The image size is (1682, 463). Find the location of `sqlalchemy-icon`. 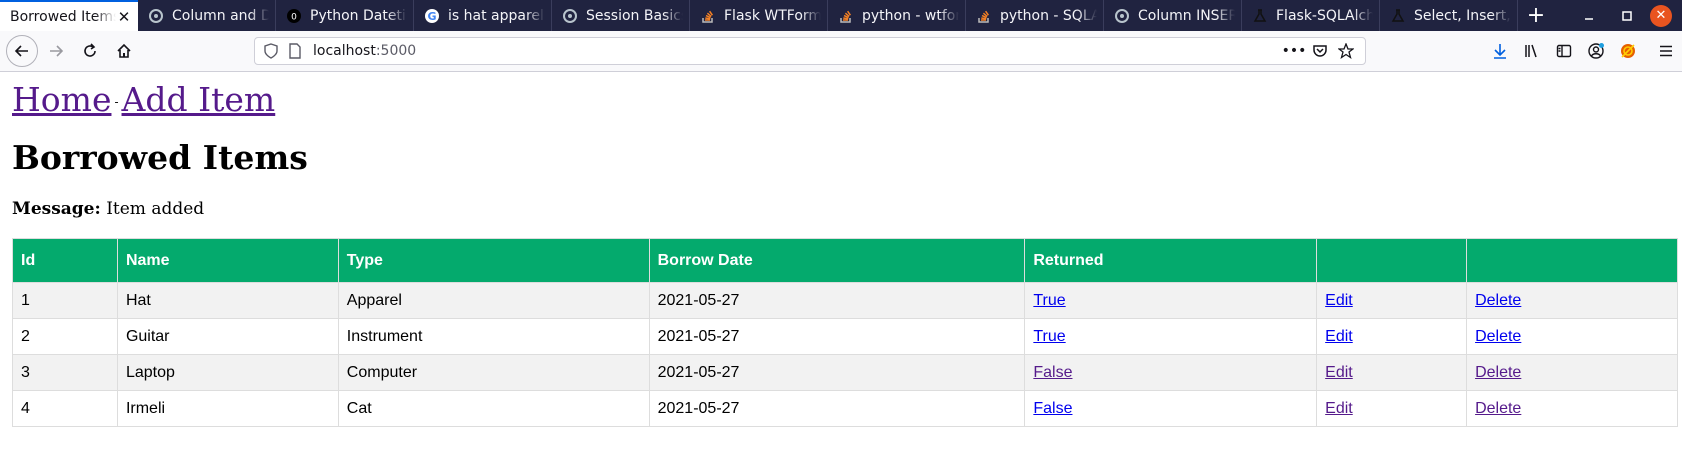

sqlalchemy-icon is located at coordinates (570, 16).